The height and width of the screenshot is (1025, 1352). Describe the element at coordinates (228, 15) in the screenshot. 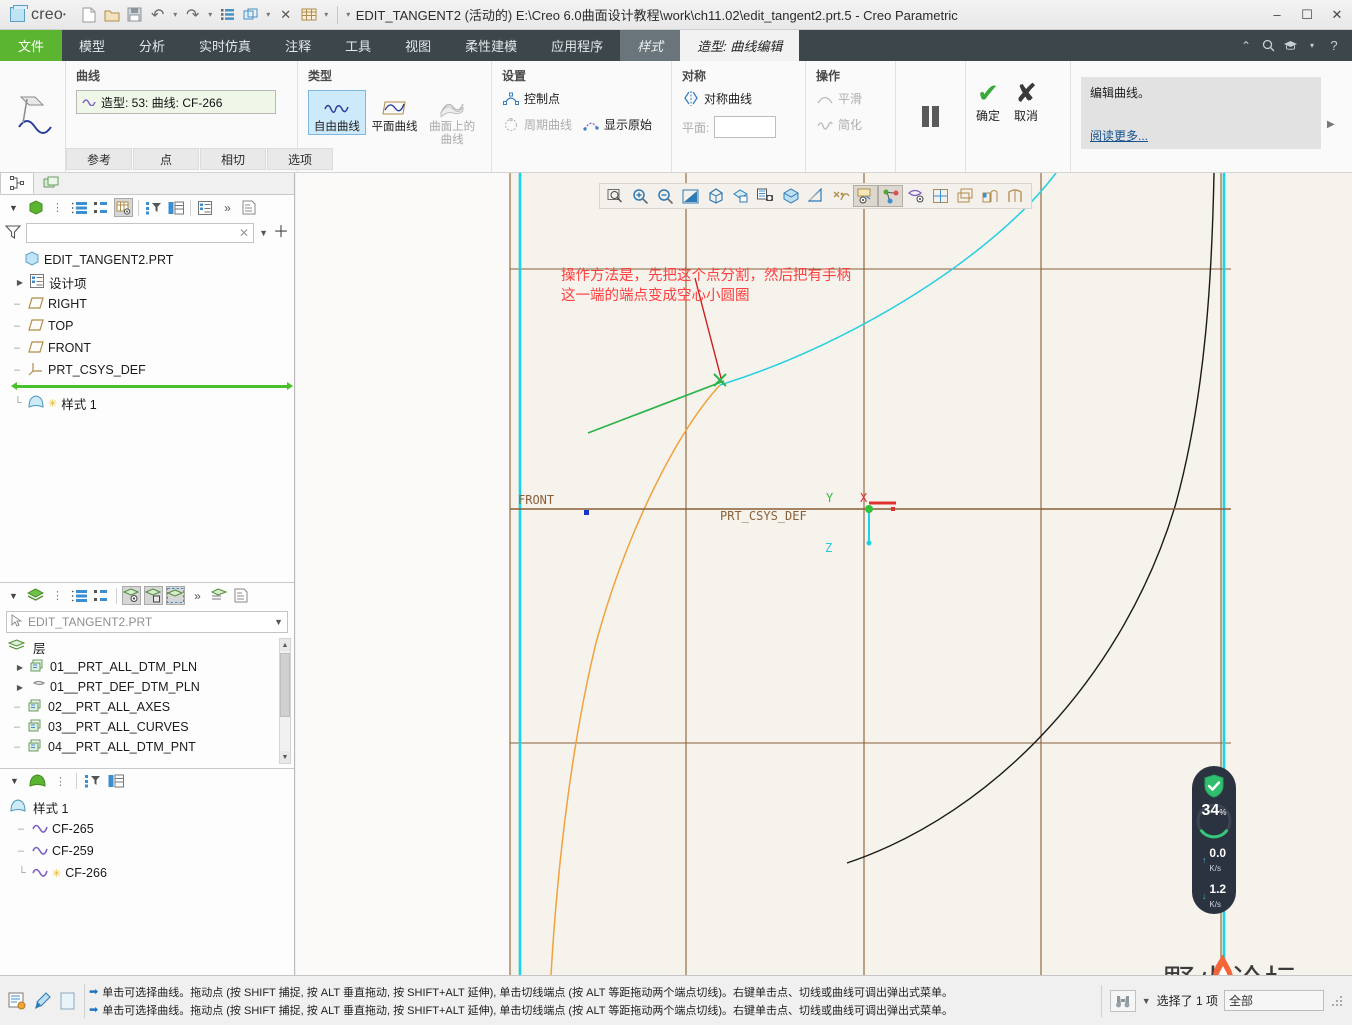

I see `regenerate-icon` at that location.